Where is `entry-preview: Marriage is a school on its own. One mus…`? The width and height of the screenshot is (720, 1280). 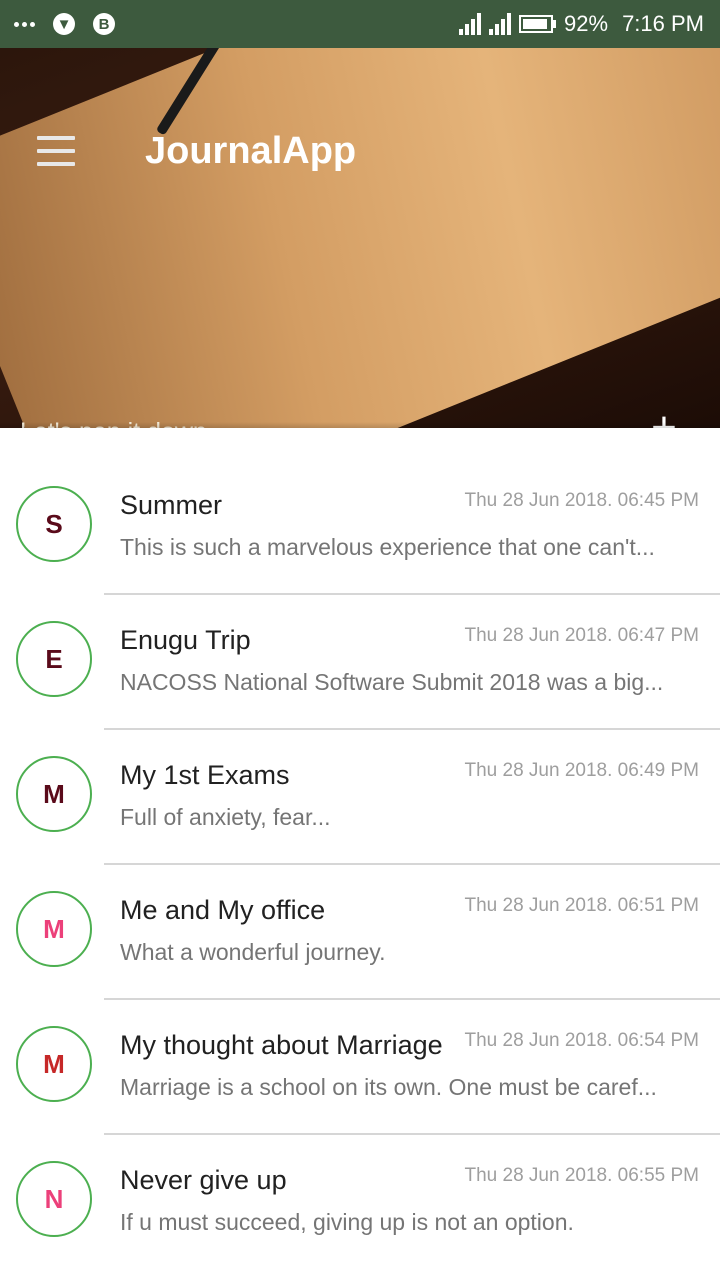 entry-preview: Marriage is a school on its own. One mus… is located at coordinates (388, 1087).